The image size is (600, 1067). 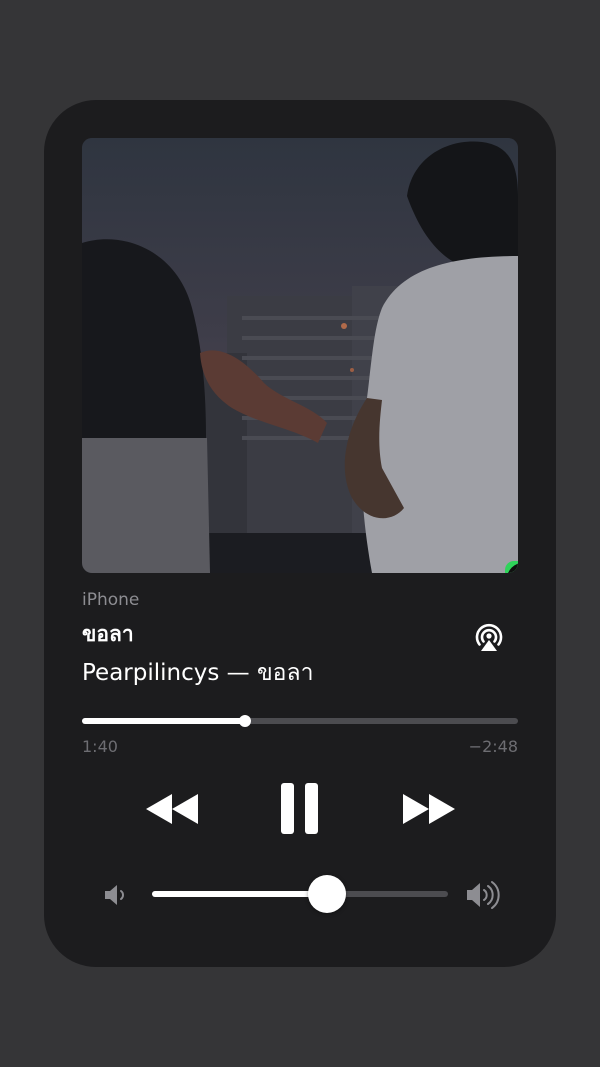 I want to click on output-device-label: iPhone, so click(x=111, y=600).